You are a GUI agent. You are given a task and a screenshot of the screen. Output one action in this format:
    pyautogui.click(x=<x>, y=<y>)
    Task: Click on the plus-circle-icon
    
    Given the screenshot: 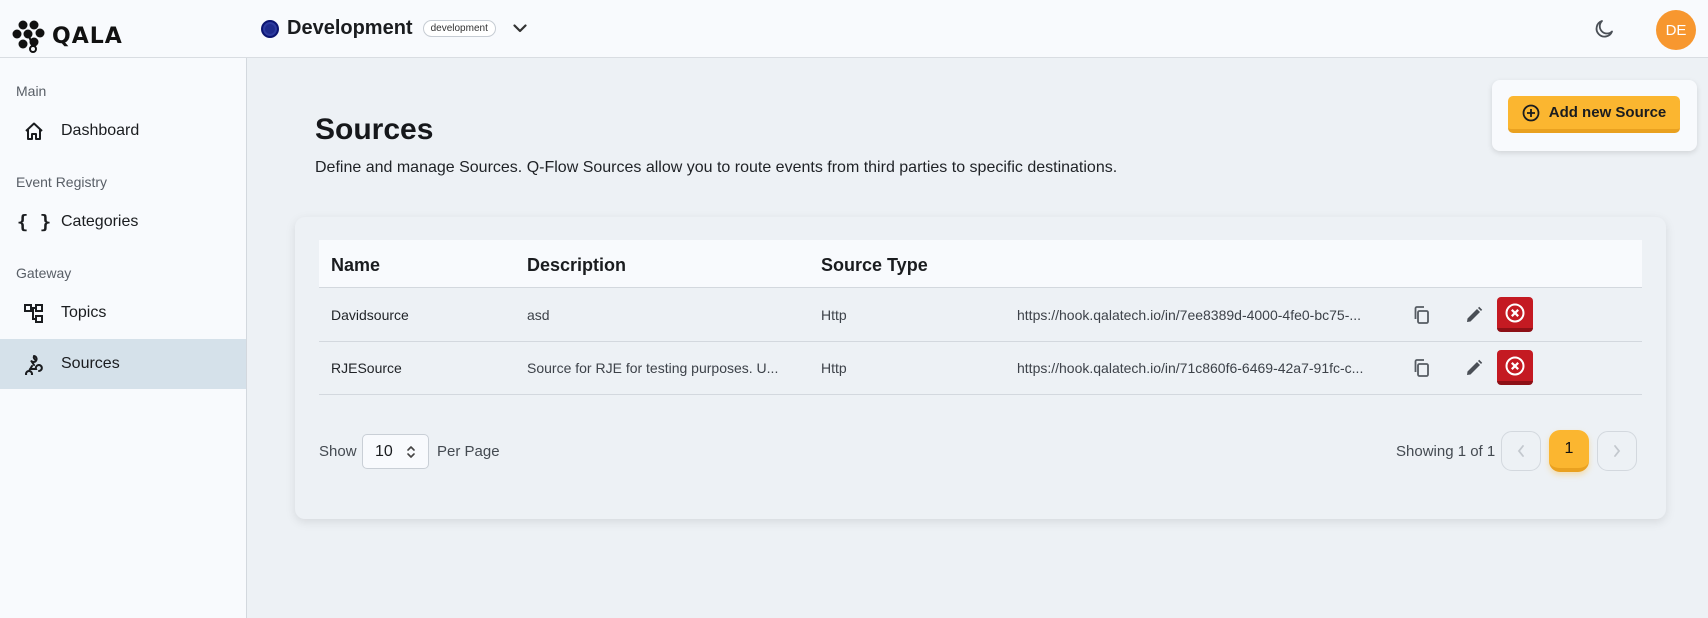 What is the action you would take?
    pyautogui.click(x=1531, y=112)
    